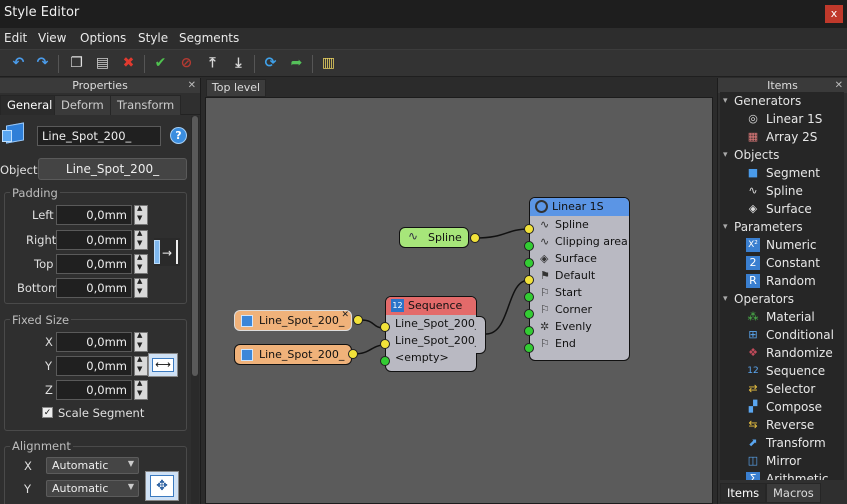 The height and width of the screenshot is (504, 847). Describe the element at coordinates (782, 281) in the screenshot. I see `item-random: R Random` at that location.